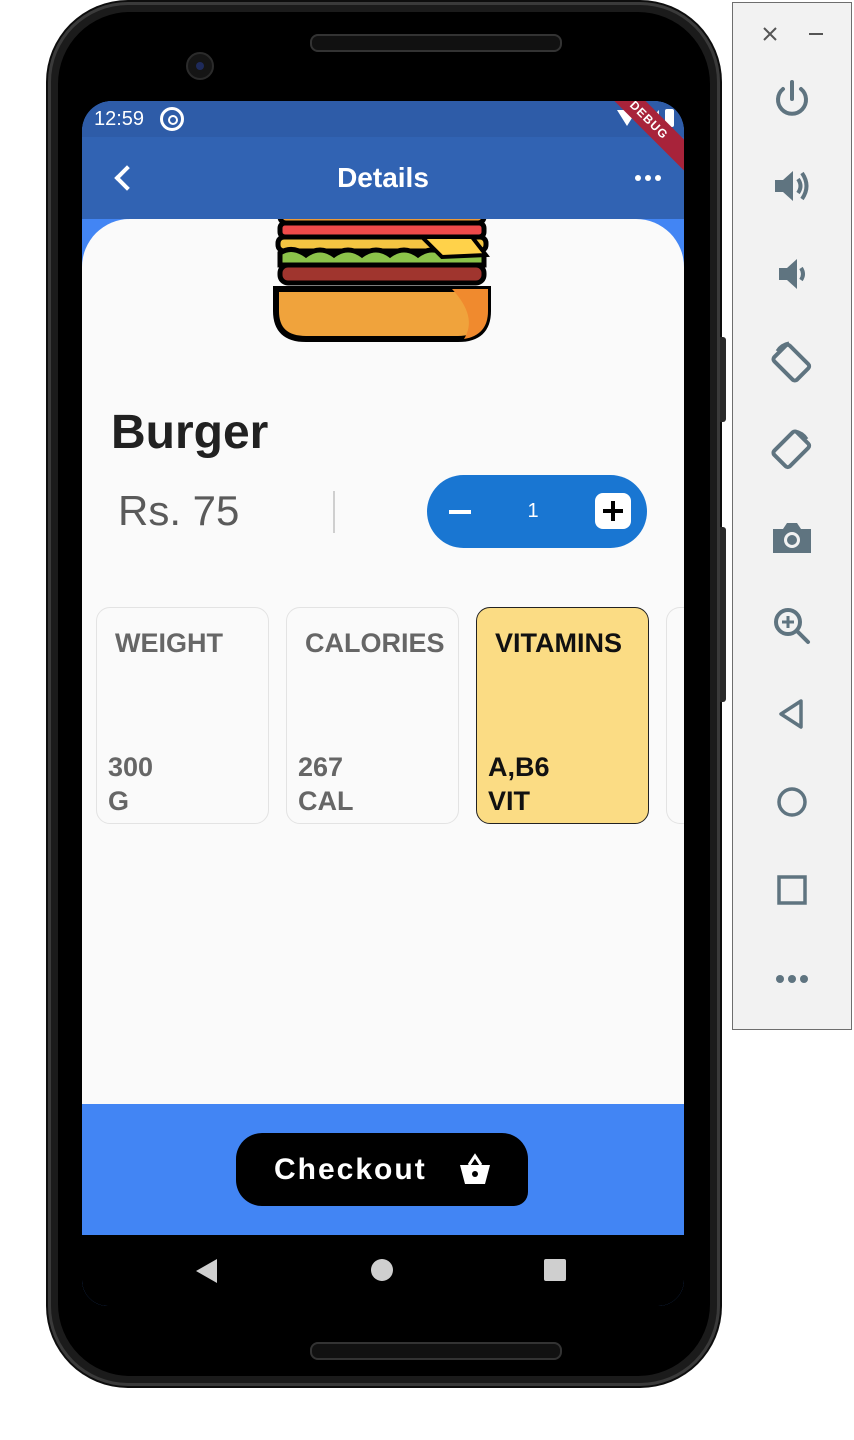 The image size is (854, 1440). Describe the element at coordinates (200, 66) in the screenshot. I see `front-camera` at that location.